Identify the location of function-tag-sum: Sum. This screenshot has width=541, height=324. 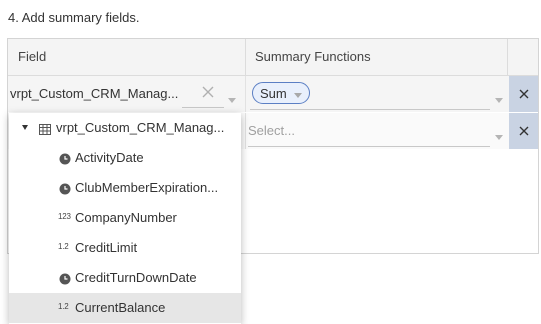
(281, 93).